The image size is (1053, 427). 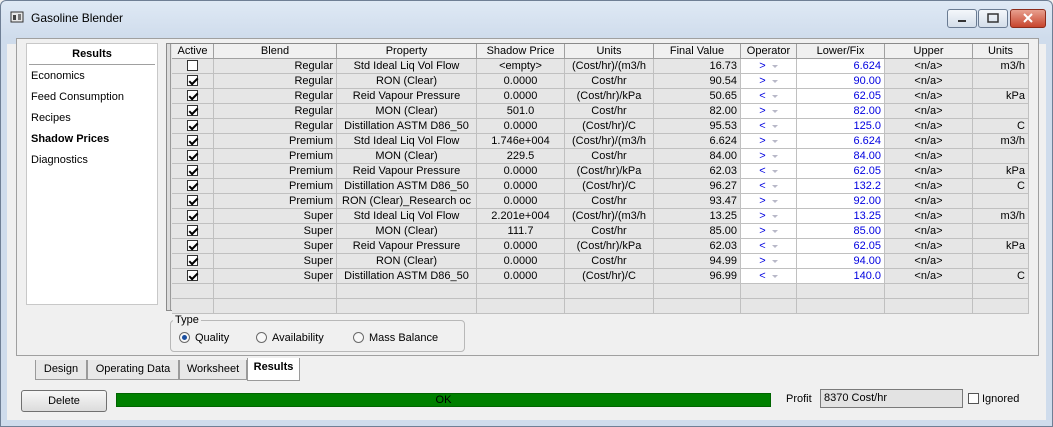 What do you see at coordinates (609, 51) in the screenshot?
I see `col-header-units: Units` at bounding box center [609, 51].